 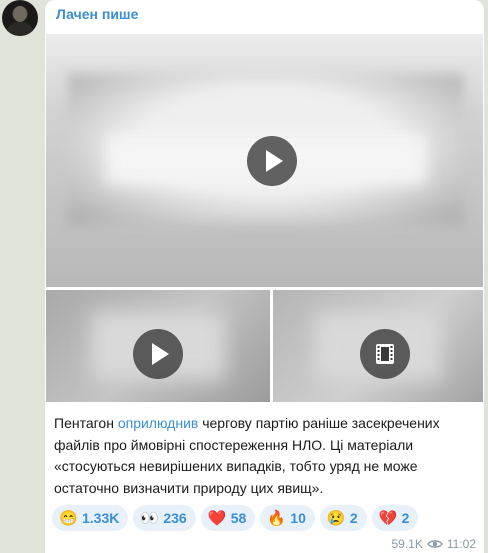 What do you see at coordinates (101, 518) in the screenshot?
I see `reaction-count: 1.33K` at bounding box center [101, 518].